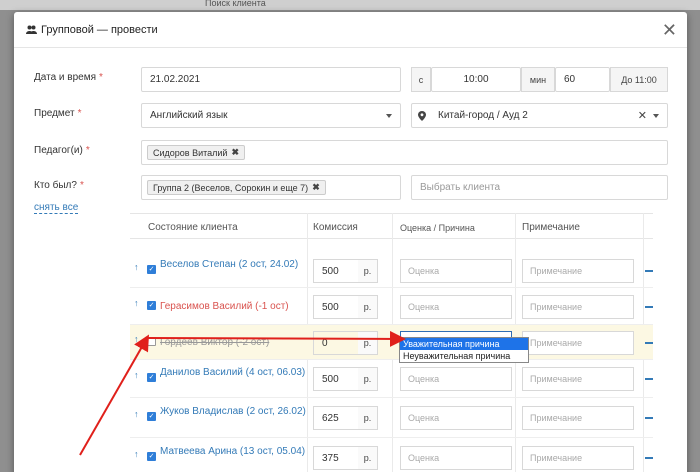 The width and height of the screenshot is (700, 472). What do you see at coordinates (31, 29) in the screenshot?
I see `users-icon` at bounding box center [31, 29].